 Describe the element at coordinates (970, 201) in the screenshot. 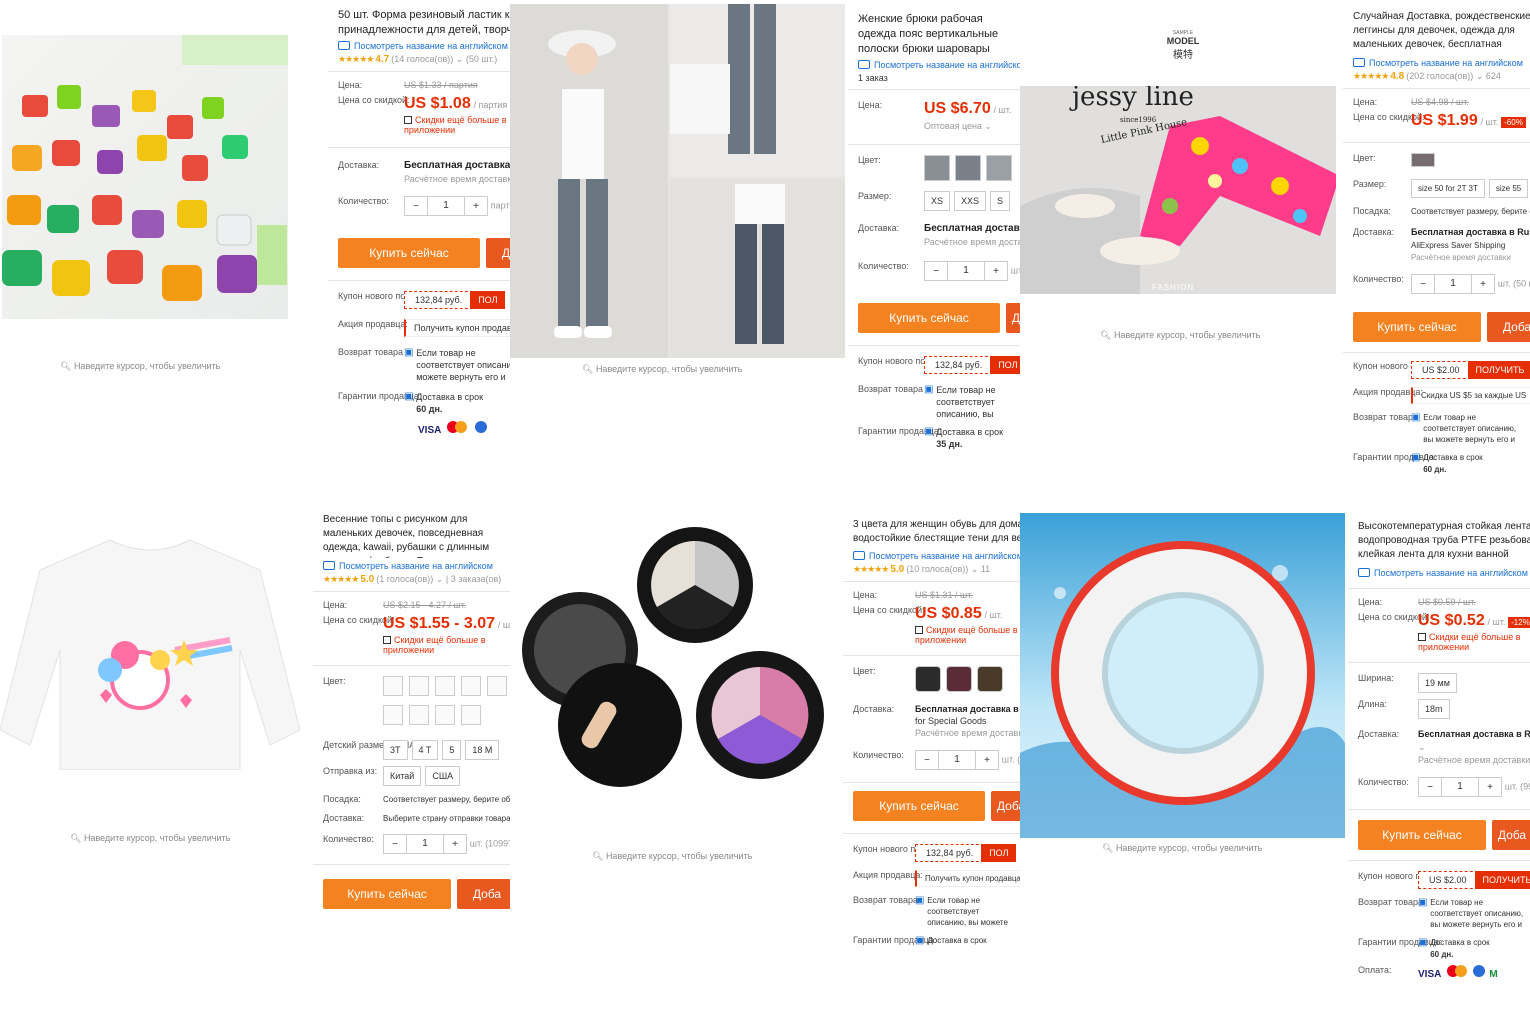

I see `size-option: XXS` at that location.